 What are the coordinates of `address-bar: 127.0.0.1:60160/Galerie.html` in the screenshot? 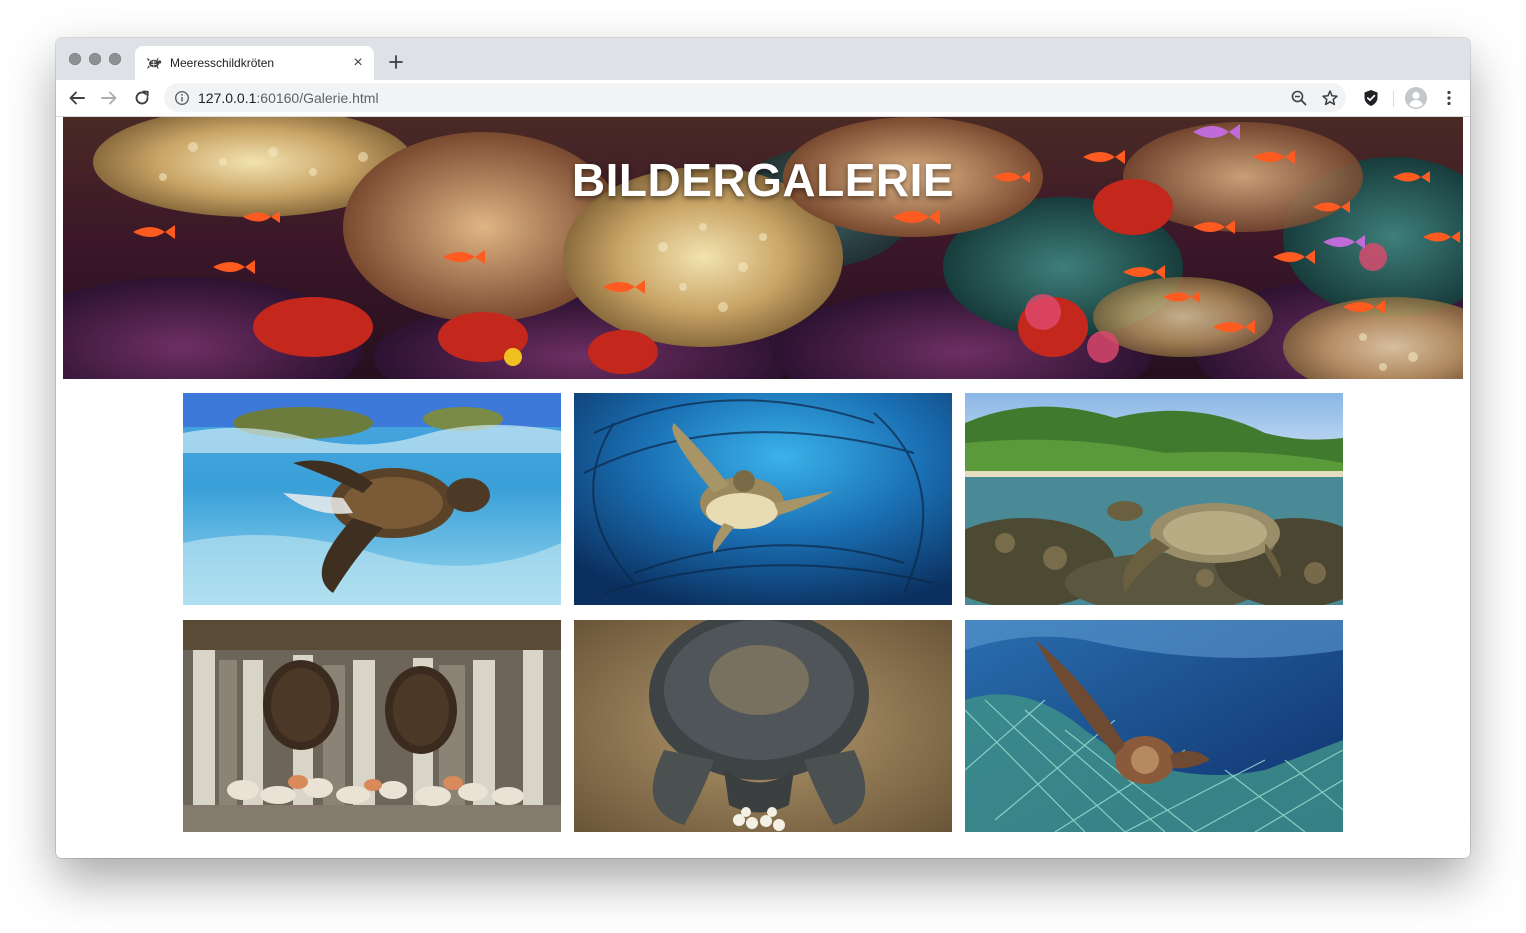 It's located at (755, 97).